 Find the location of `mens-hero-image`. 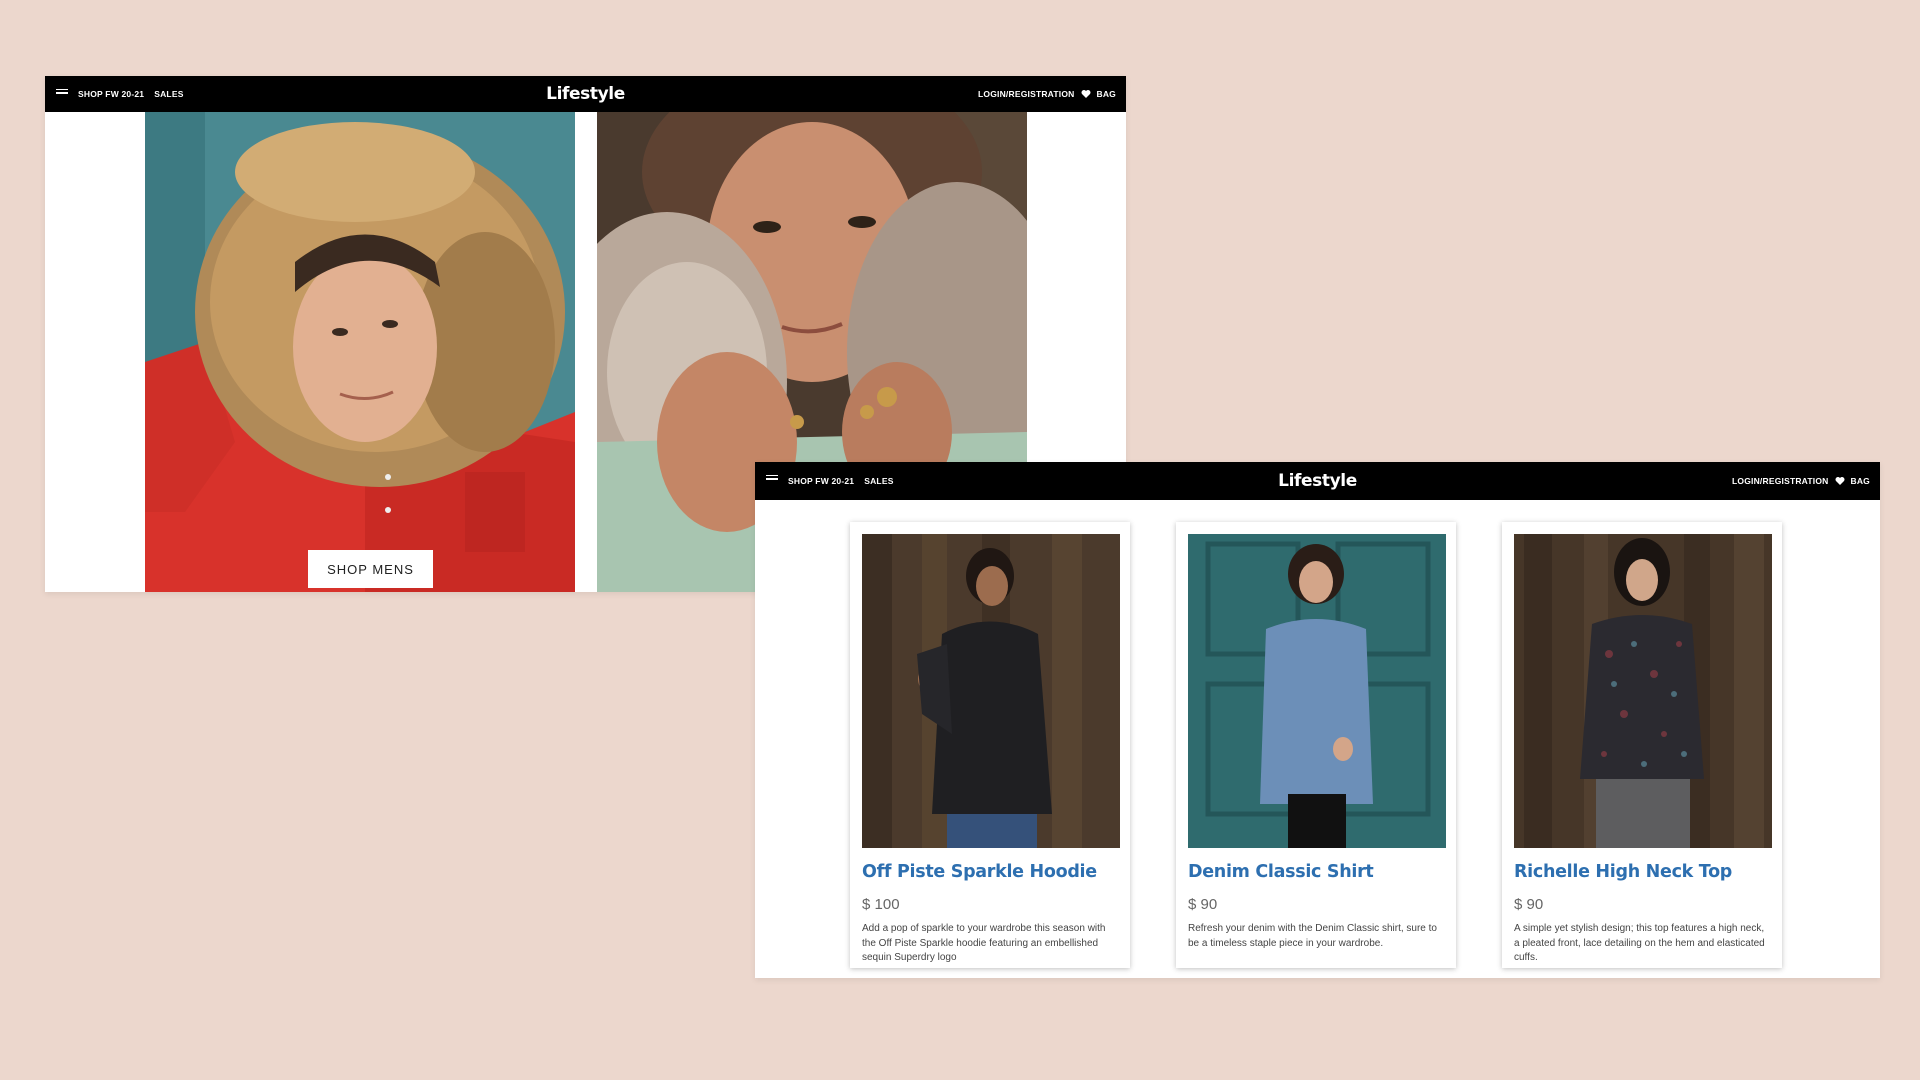

mens-hero-image is located at coordinates (360, 352).